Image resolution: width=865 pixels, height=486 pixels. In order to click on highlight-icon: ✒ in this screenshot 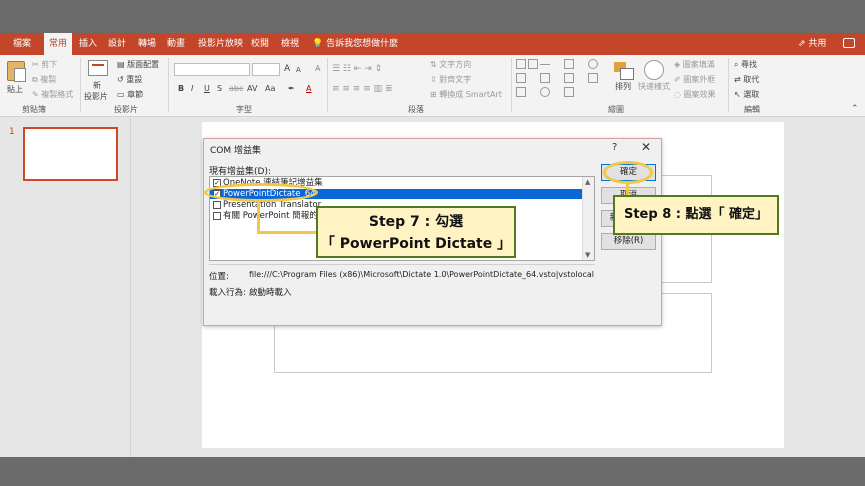, I will do `click(291, 88)`.